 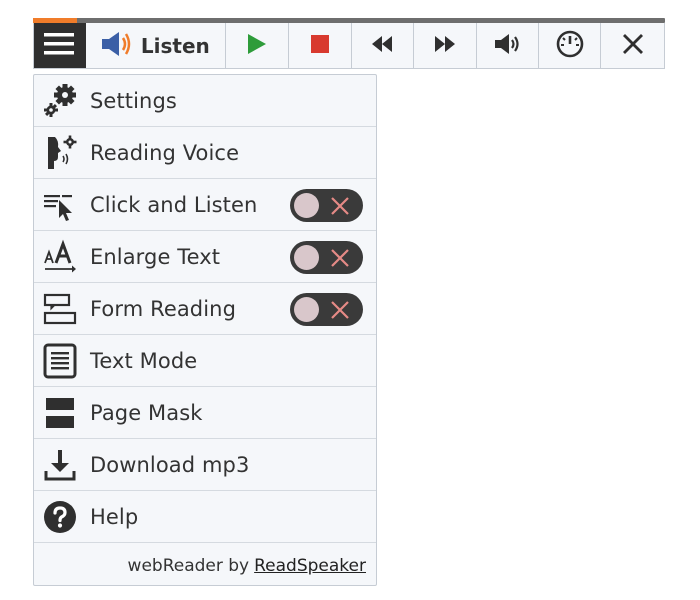 What do you see at coordinates (170, 464) in the screenshot?
I see `menu-item-label: Download mp3` at bounding box center [170, 464].